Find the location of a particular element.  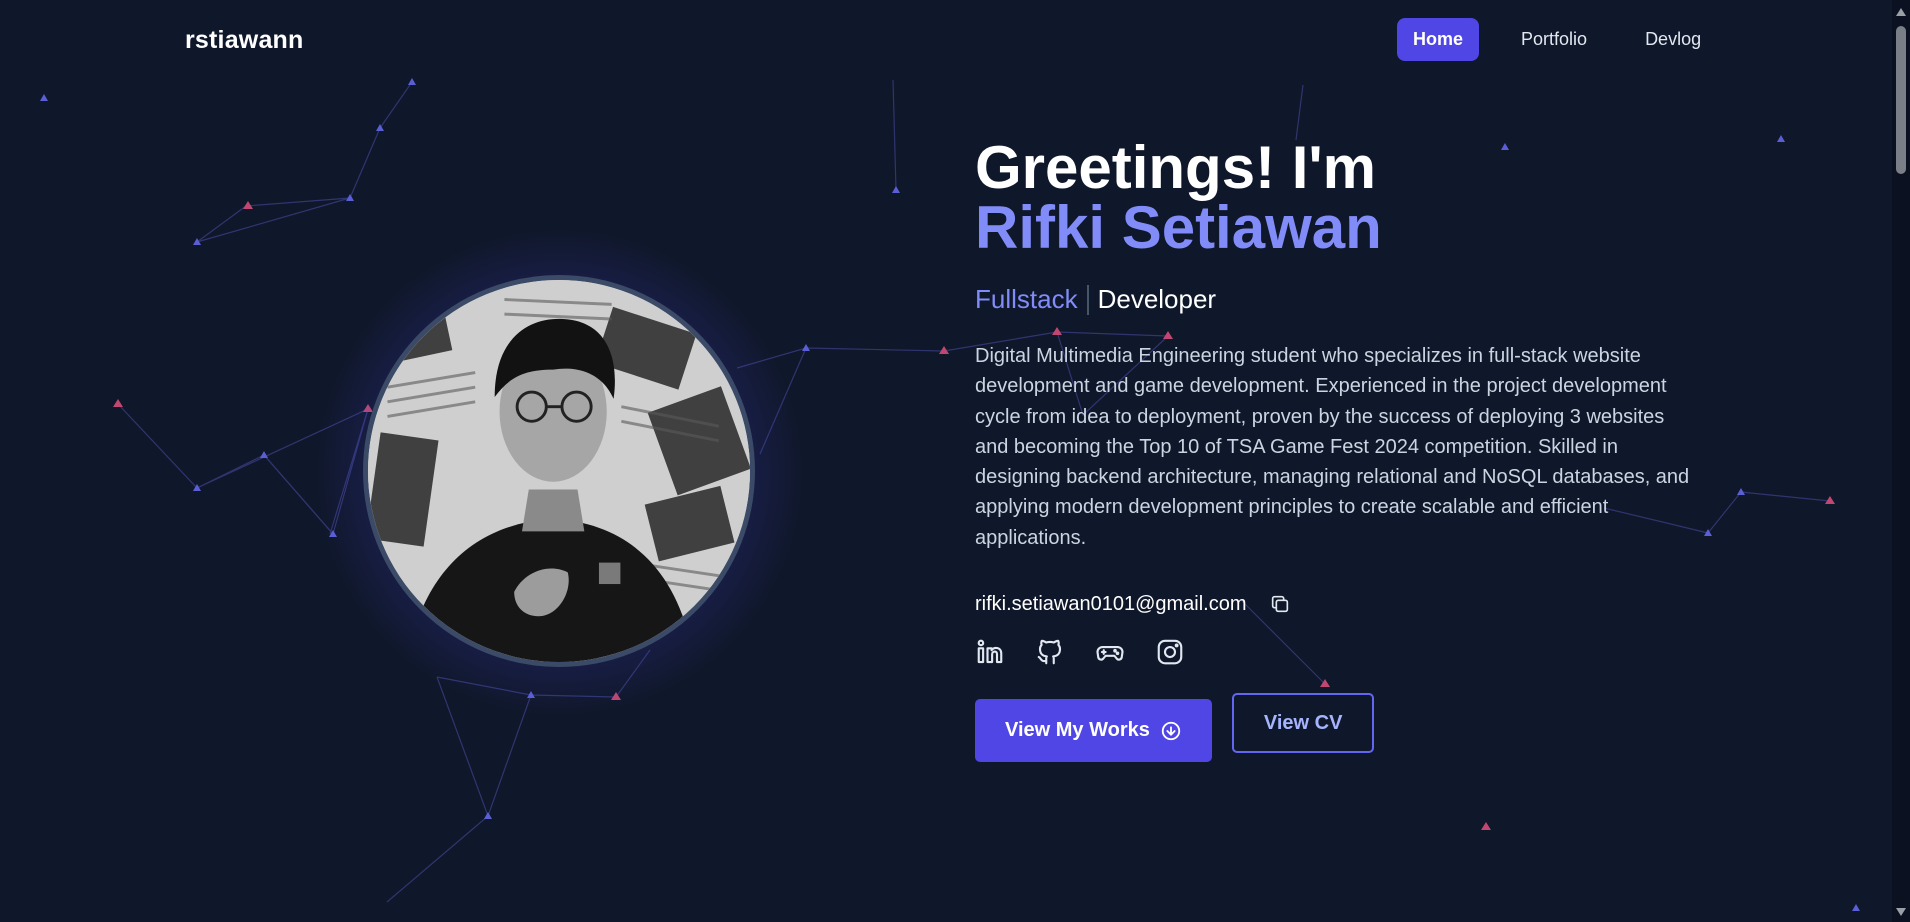

scroll-up-arrow is located at coordinates (1901, 12).